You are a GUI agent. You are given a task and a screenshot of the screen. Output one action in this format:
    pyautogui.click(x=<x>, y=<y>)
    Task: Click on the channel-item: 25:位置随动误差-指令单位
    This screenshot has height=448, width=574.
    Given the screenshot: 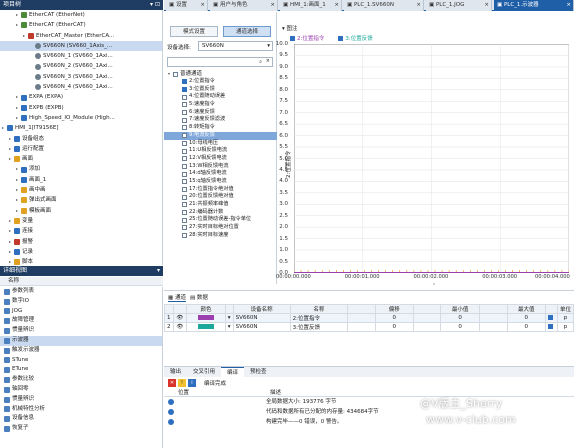 What is the action you would take?
    pyautogui.click(x=220, y=220)
    